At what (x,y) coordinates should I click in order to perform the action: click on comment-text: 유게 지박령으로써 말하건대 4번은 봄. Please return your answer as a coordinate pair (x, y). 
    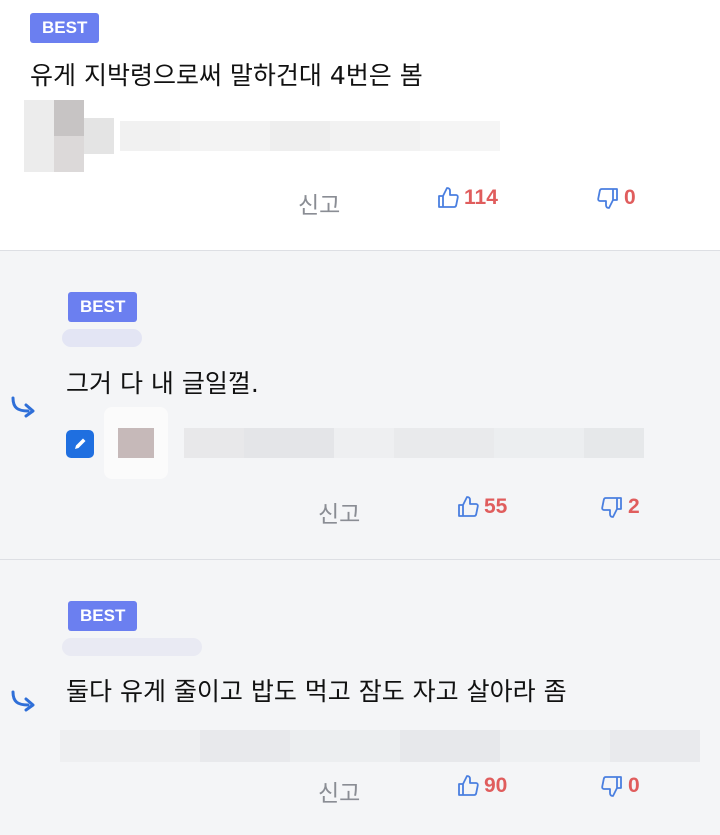
    Looking at the image, I should click on (226, 75).